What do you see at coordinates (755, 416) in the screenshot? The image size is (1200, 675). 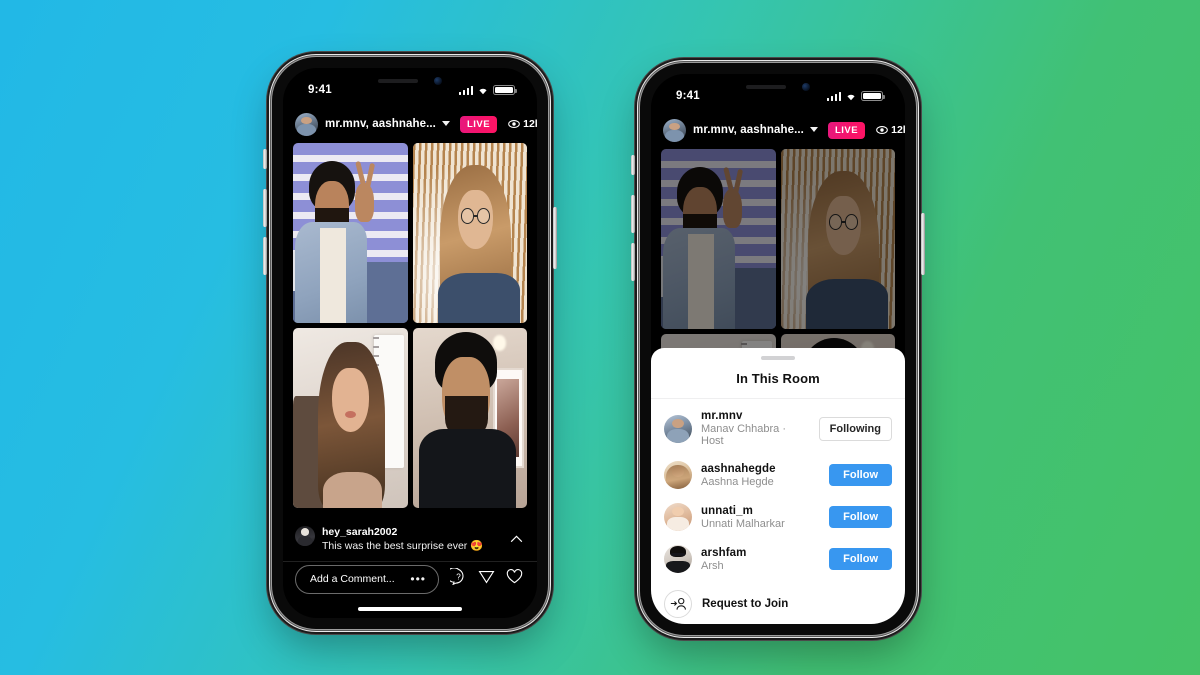 I see `member-username: mr.mnv` at bounding box center [755, 416].